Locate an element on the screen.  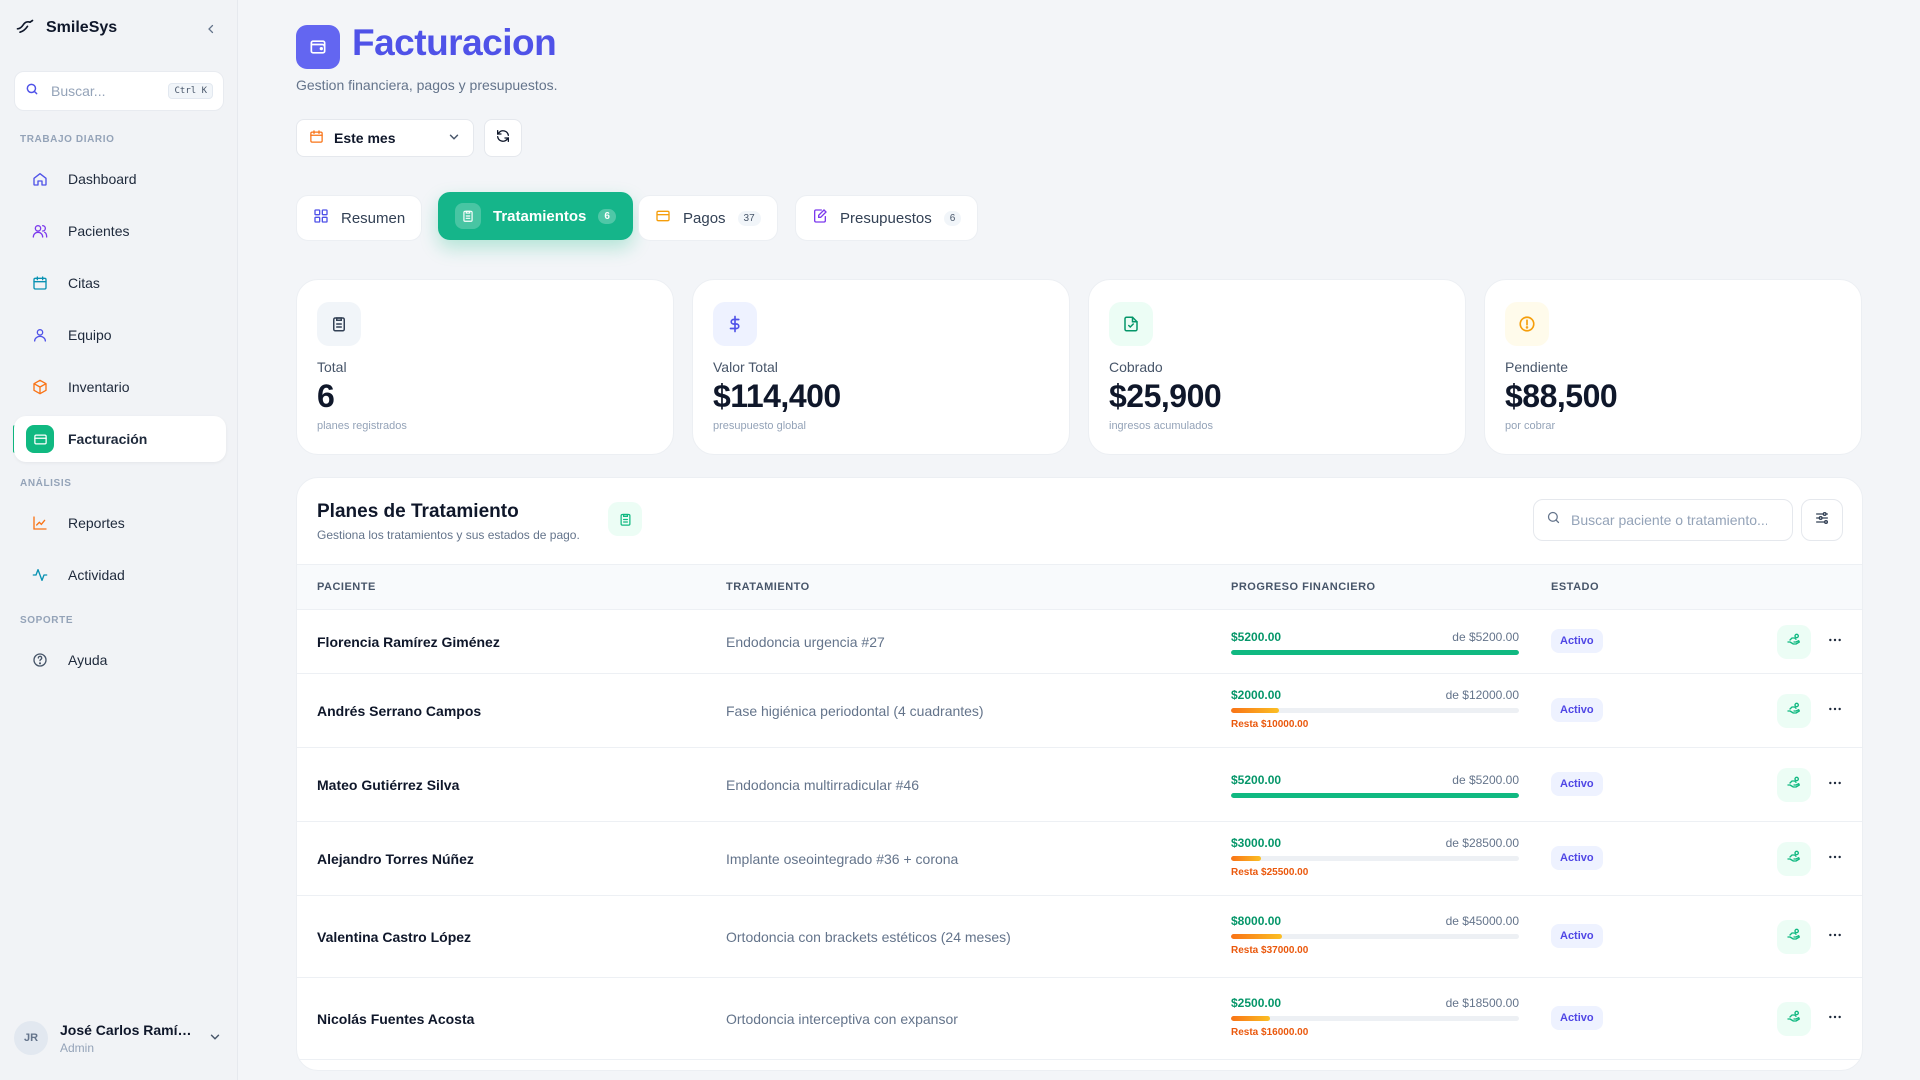
section-label-analysis: ANÁLISIS is located at coordinates (46, 483).